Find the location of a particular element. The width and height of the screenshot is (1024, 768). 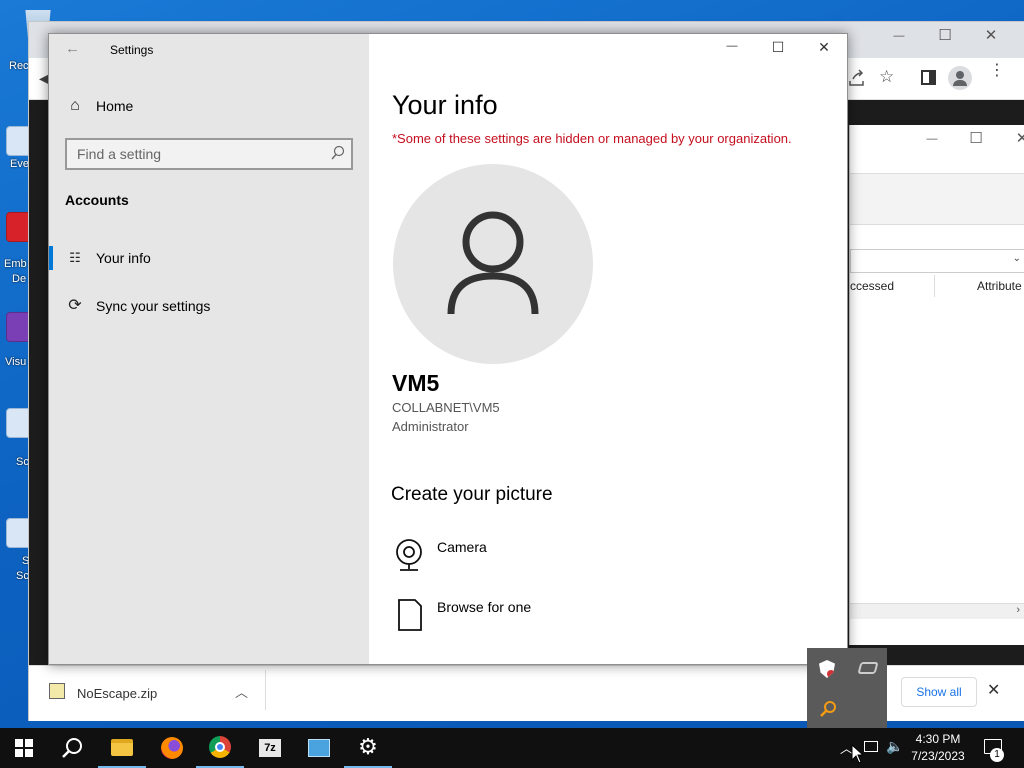

taskbar: 7z ⚙ ︿ 🔈 4:30 PM 7/23/2023 1 is located at coordinates (512, 748).